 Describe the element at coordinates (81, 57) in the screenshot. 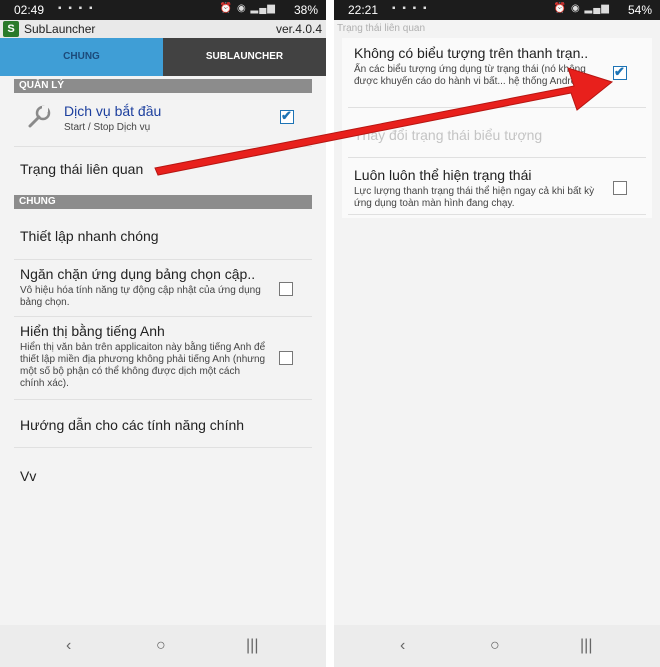

I see `tab-chung: CHUNG` at that location.